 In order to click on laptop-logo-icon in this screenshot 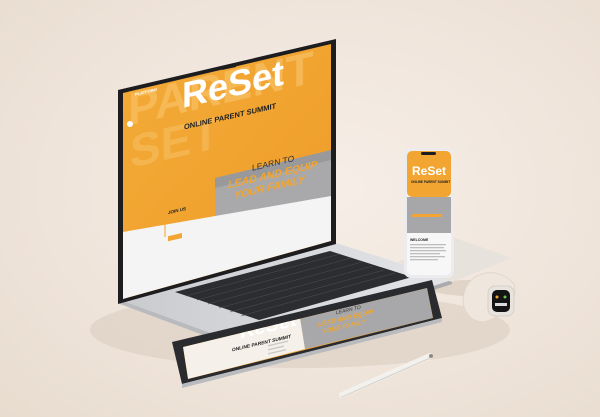, I will do `click(130, 124)`.